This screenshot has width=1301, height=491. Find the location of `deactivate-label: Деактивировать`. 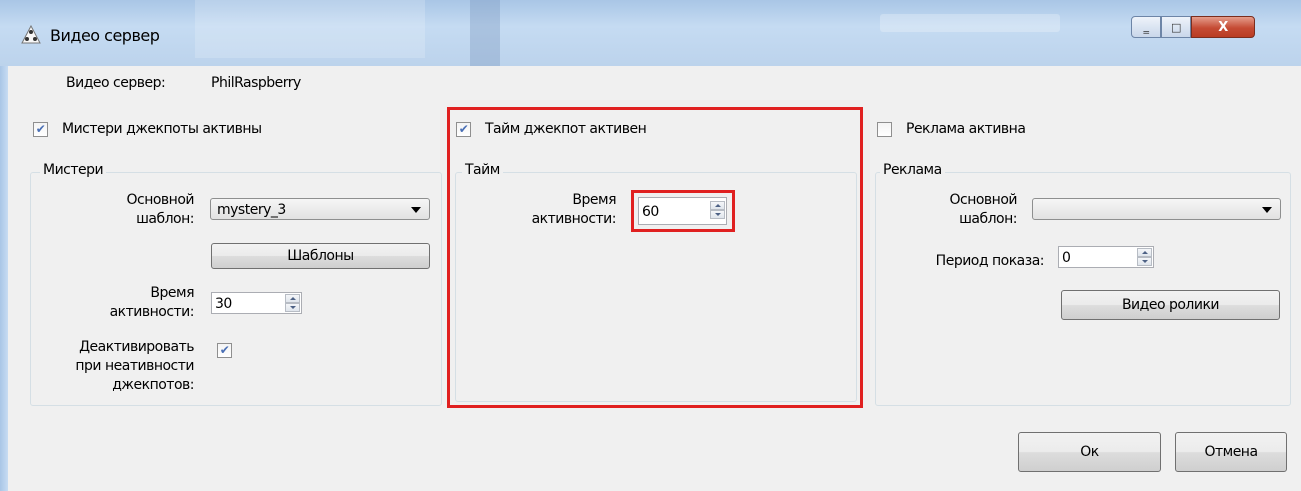

deactivate-label: Деактивировать is located at coordinates (136, 347).